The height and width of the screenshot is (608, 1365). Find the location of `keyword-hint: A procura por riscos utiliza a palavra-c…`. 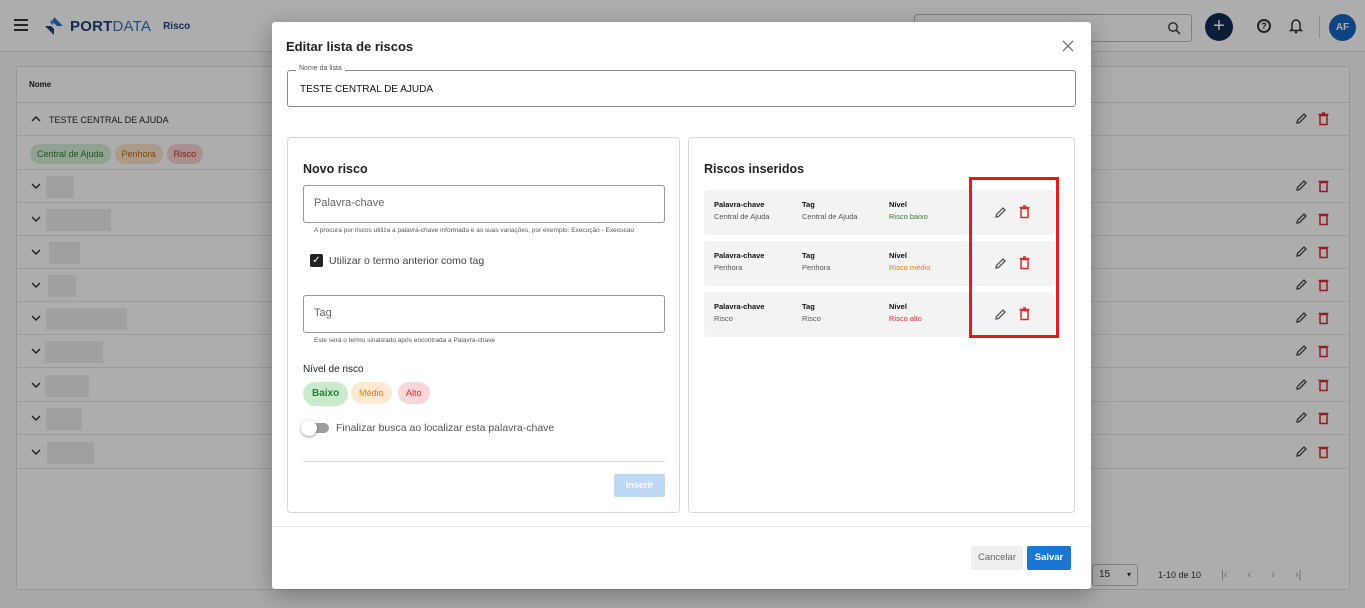

keyword-hint: A procura por riscos utiliza a palavra-c… is located at coordinates (474, 230).